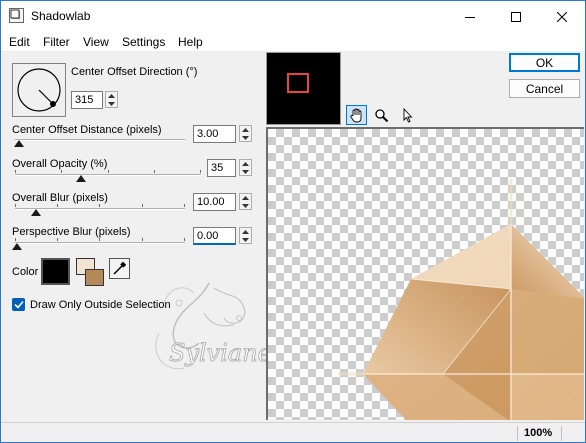  Describe the element at coordinates (538, 433) in the screenshot. I see `zoom-level: 100%` at that location.